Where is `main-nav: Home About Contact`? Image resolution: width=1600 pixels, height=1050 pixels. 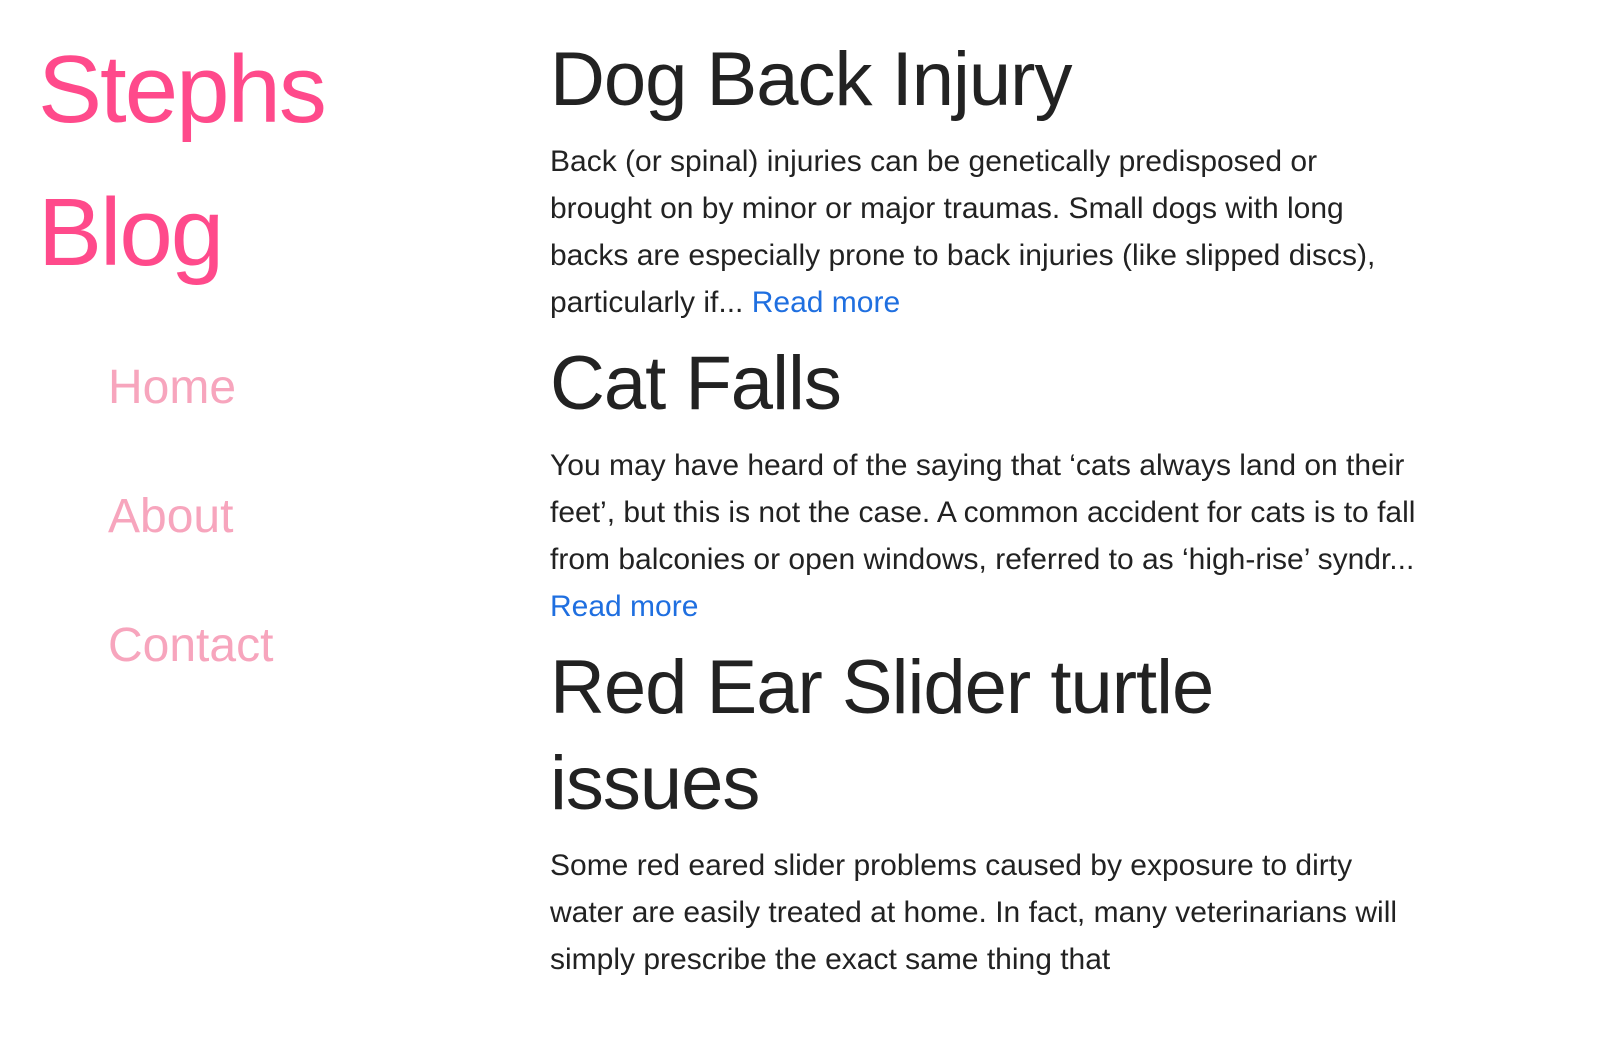
main-nav: Home About Contact is located at coordinates (268, 541).